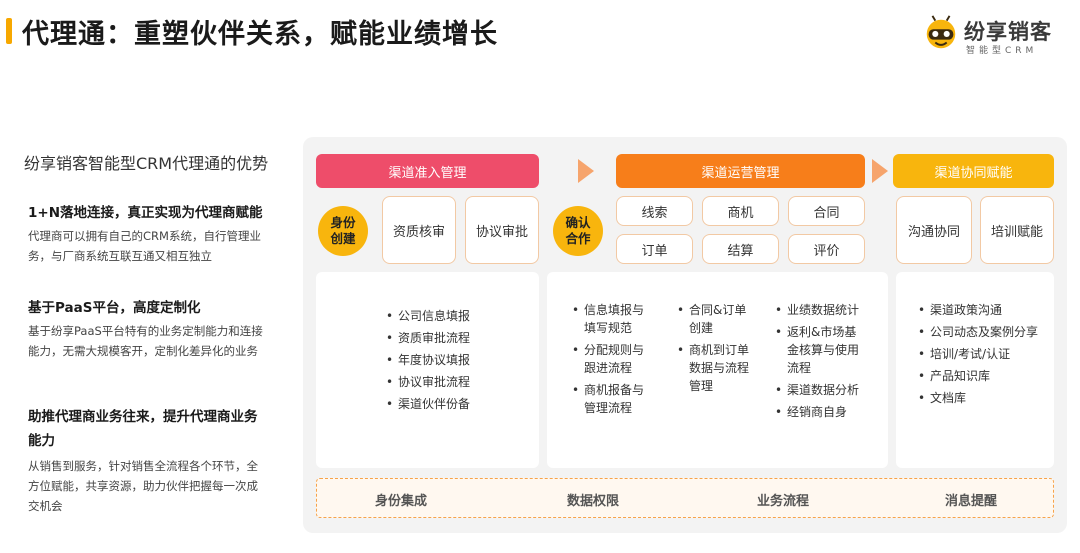 This screenshot has height=553, width=1080. I want to click on list-item: 信息填报与 填写规范, so click(619, 319).